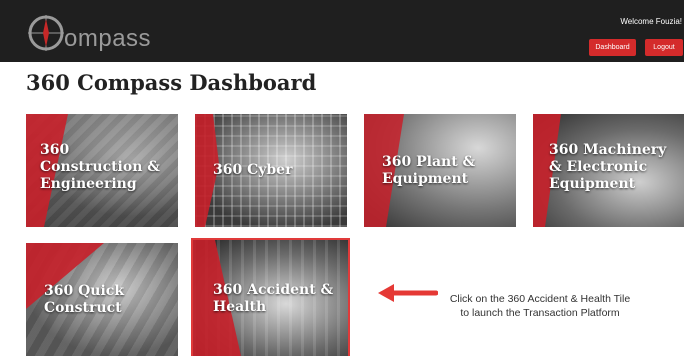 The image size is (684, 356). What do you see at coordinates (46, 33) in the screenshot?
I see `compass-logo-icon` at bounding box center [46, 33].